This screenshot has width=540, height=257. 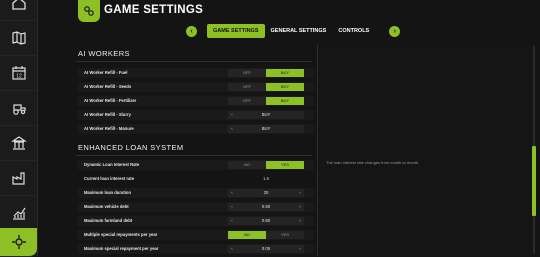 I want to click on sidebar-item-farm, so click(x=18, y=10).